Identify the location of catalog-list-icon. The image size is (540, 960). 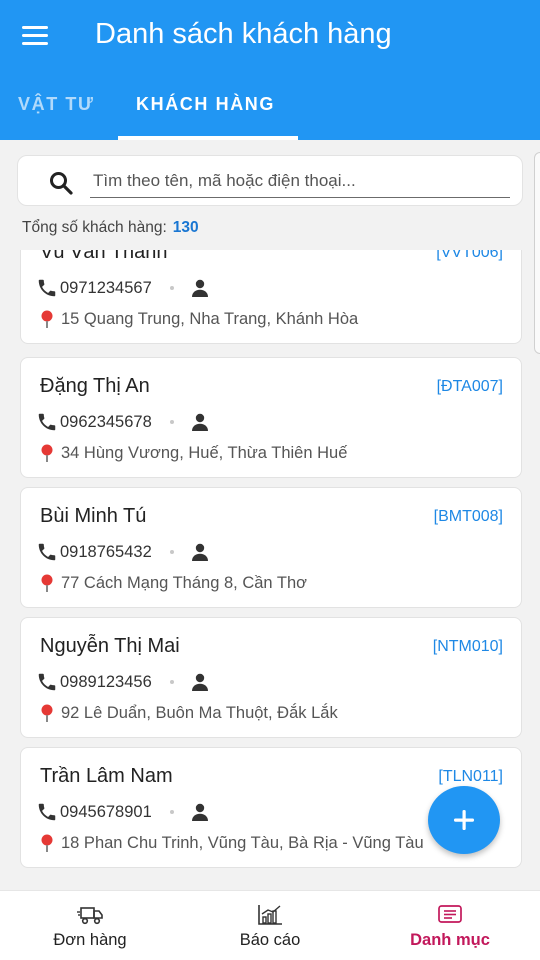
(450, 914).